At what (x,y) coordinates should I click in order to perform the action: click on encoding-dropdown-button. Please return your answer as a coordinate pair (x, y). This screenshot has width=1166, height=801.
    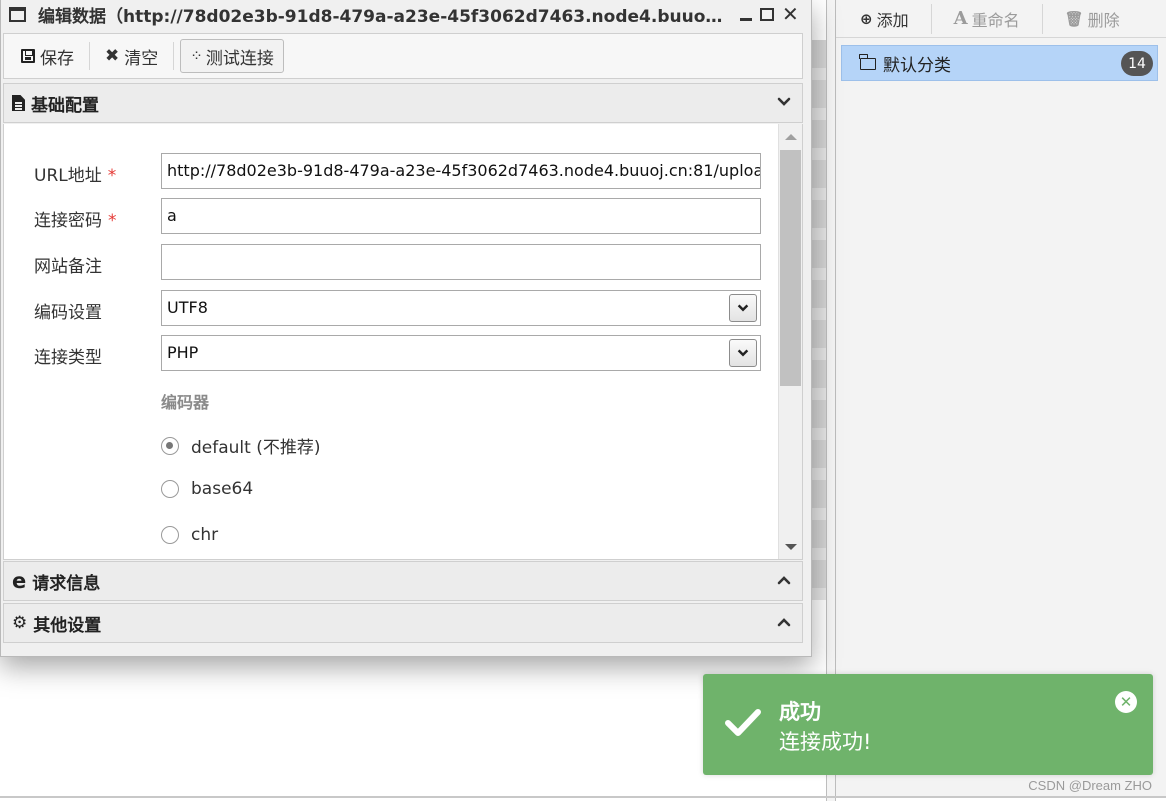
    Looking at the image, I should click on (743, 308).